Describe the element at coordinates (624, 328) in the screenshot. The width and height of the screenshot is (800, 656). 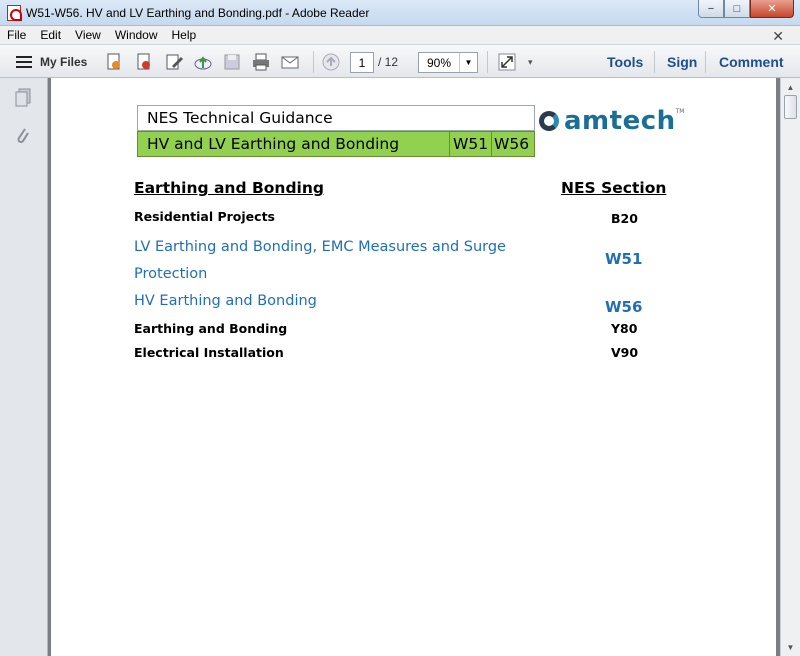
I see `row-code: Y80` at that location.